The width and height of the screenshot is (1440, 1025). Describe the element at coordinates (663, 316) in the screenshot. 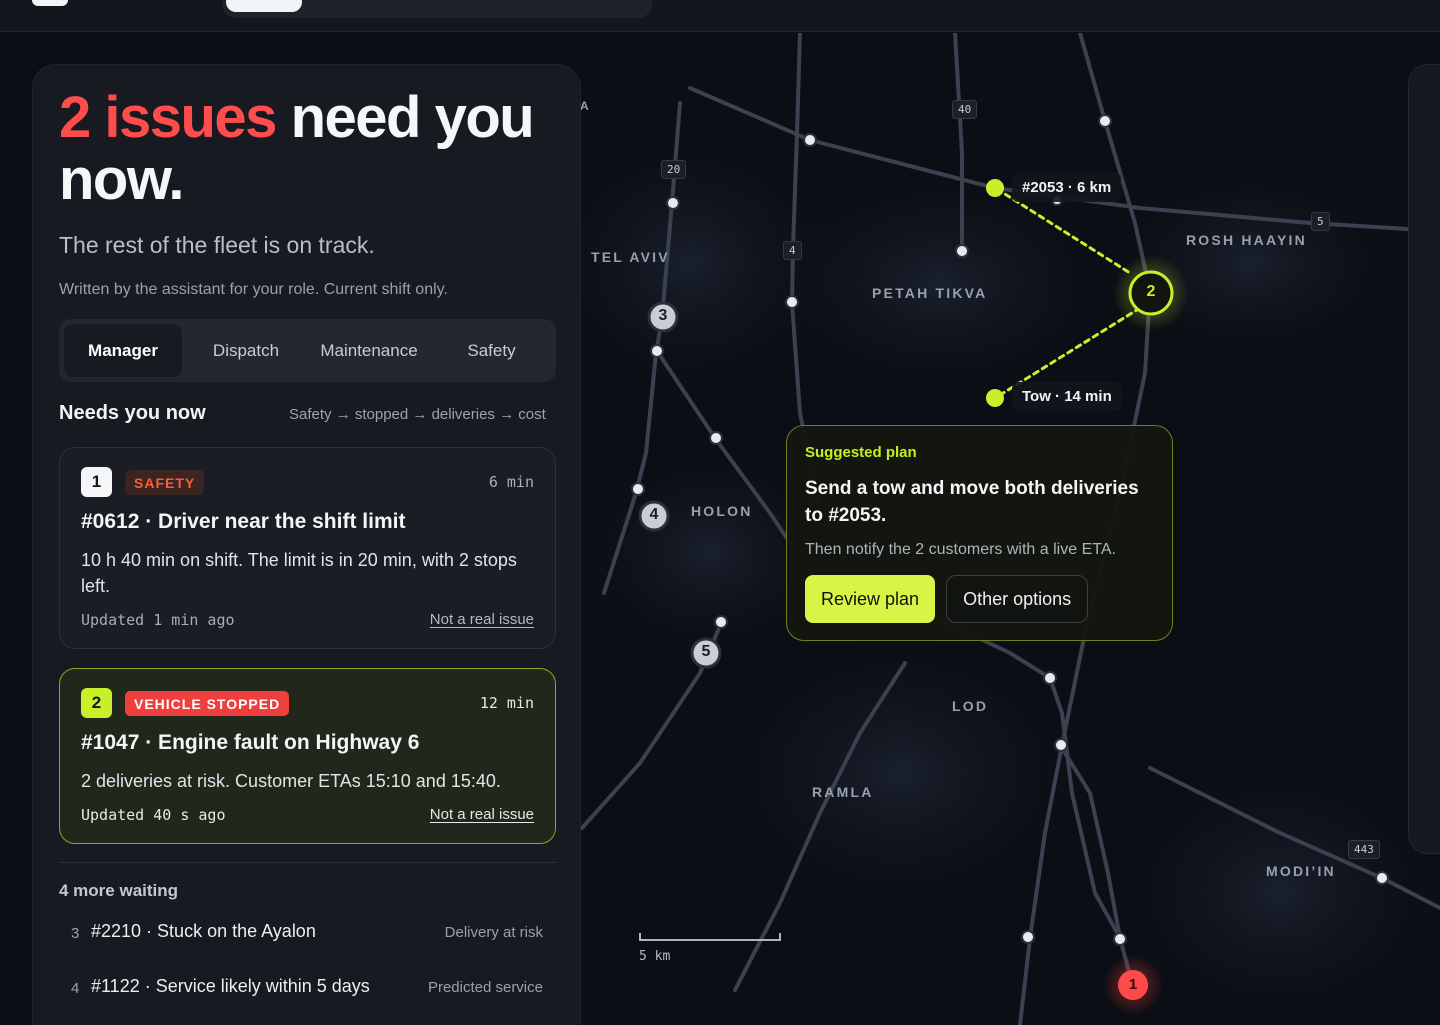

I see `marker-3-label: 3` at that location.